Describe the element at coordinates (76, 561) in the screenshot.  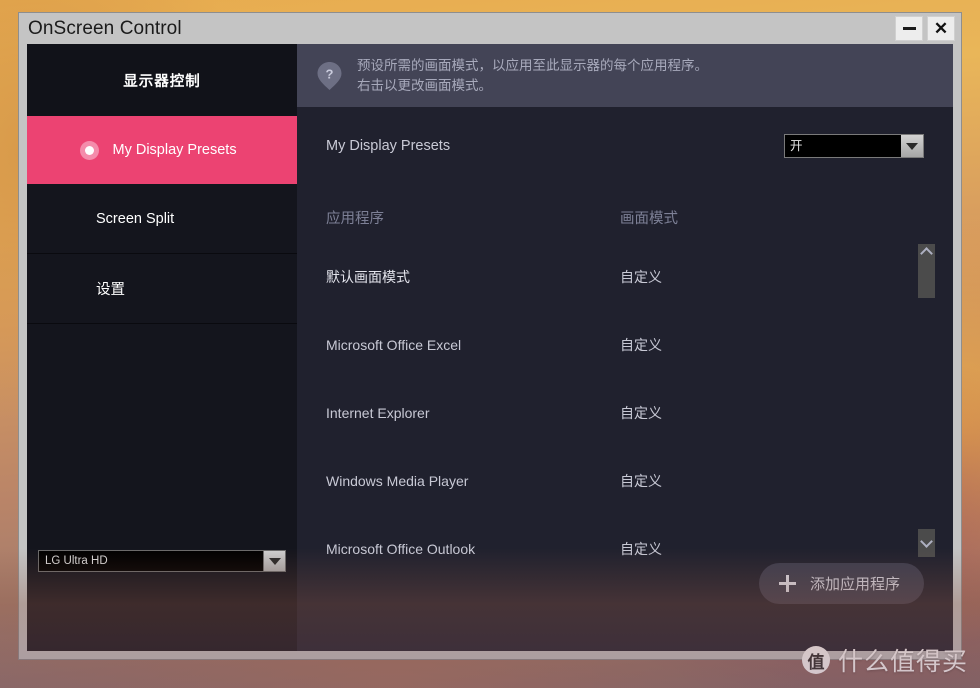
I see `monitor-select-value: LG Ultra HD` at that location.